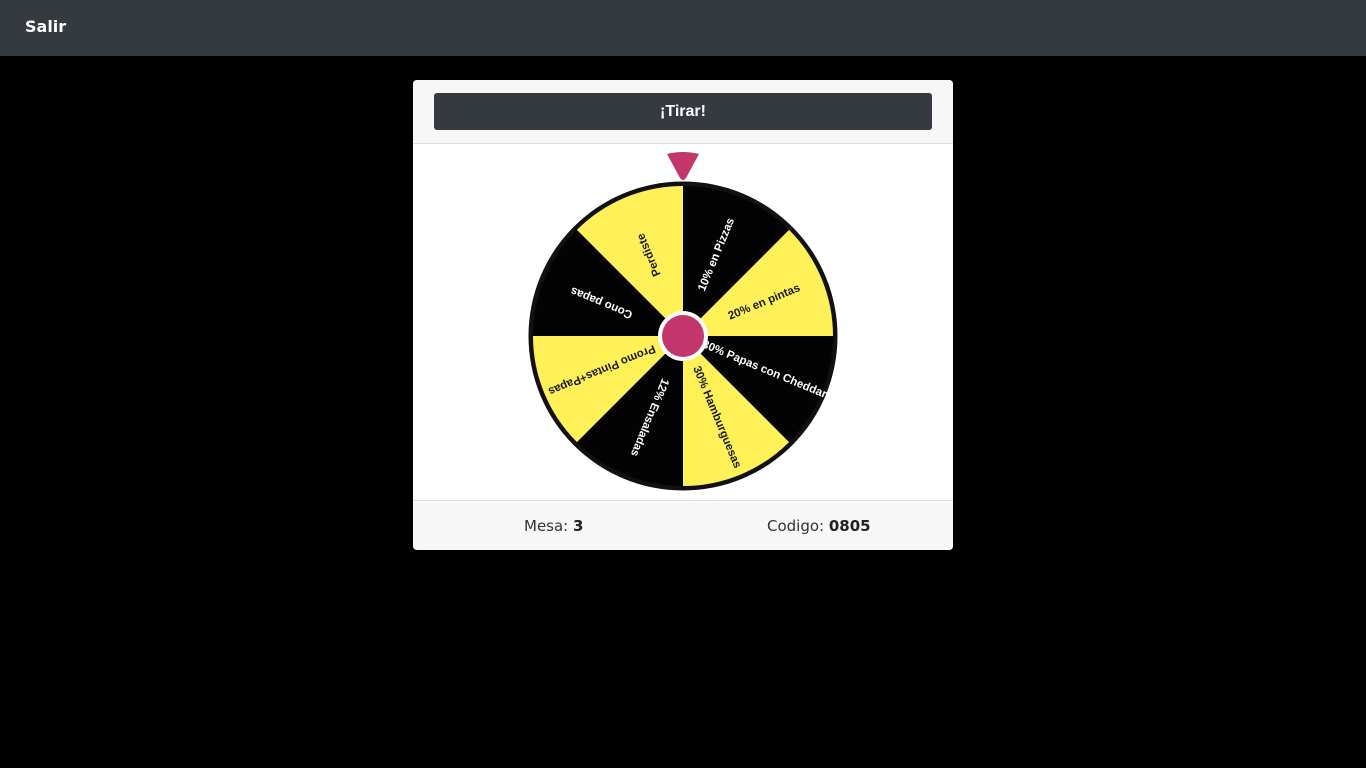  Describe the element at coordinates (849, 526) in the screenshot. I see `code-value: 0805` at that location.